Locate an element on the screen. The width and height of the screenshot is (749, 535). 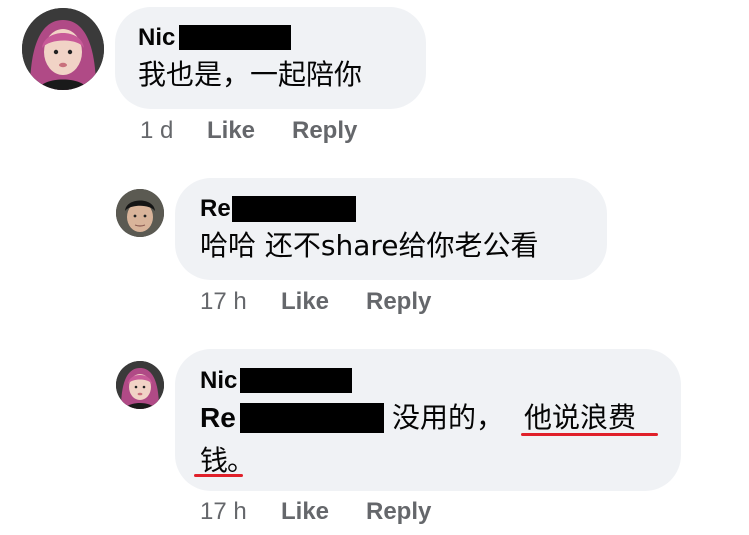
comment-time-1: 1 d is located at coordinates (156, 131).